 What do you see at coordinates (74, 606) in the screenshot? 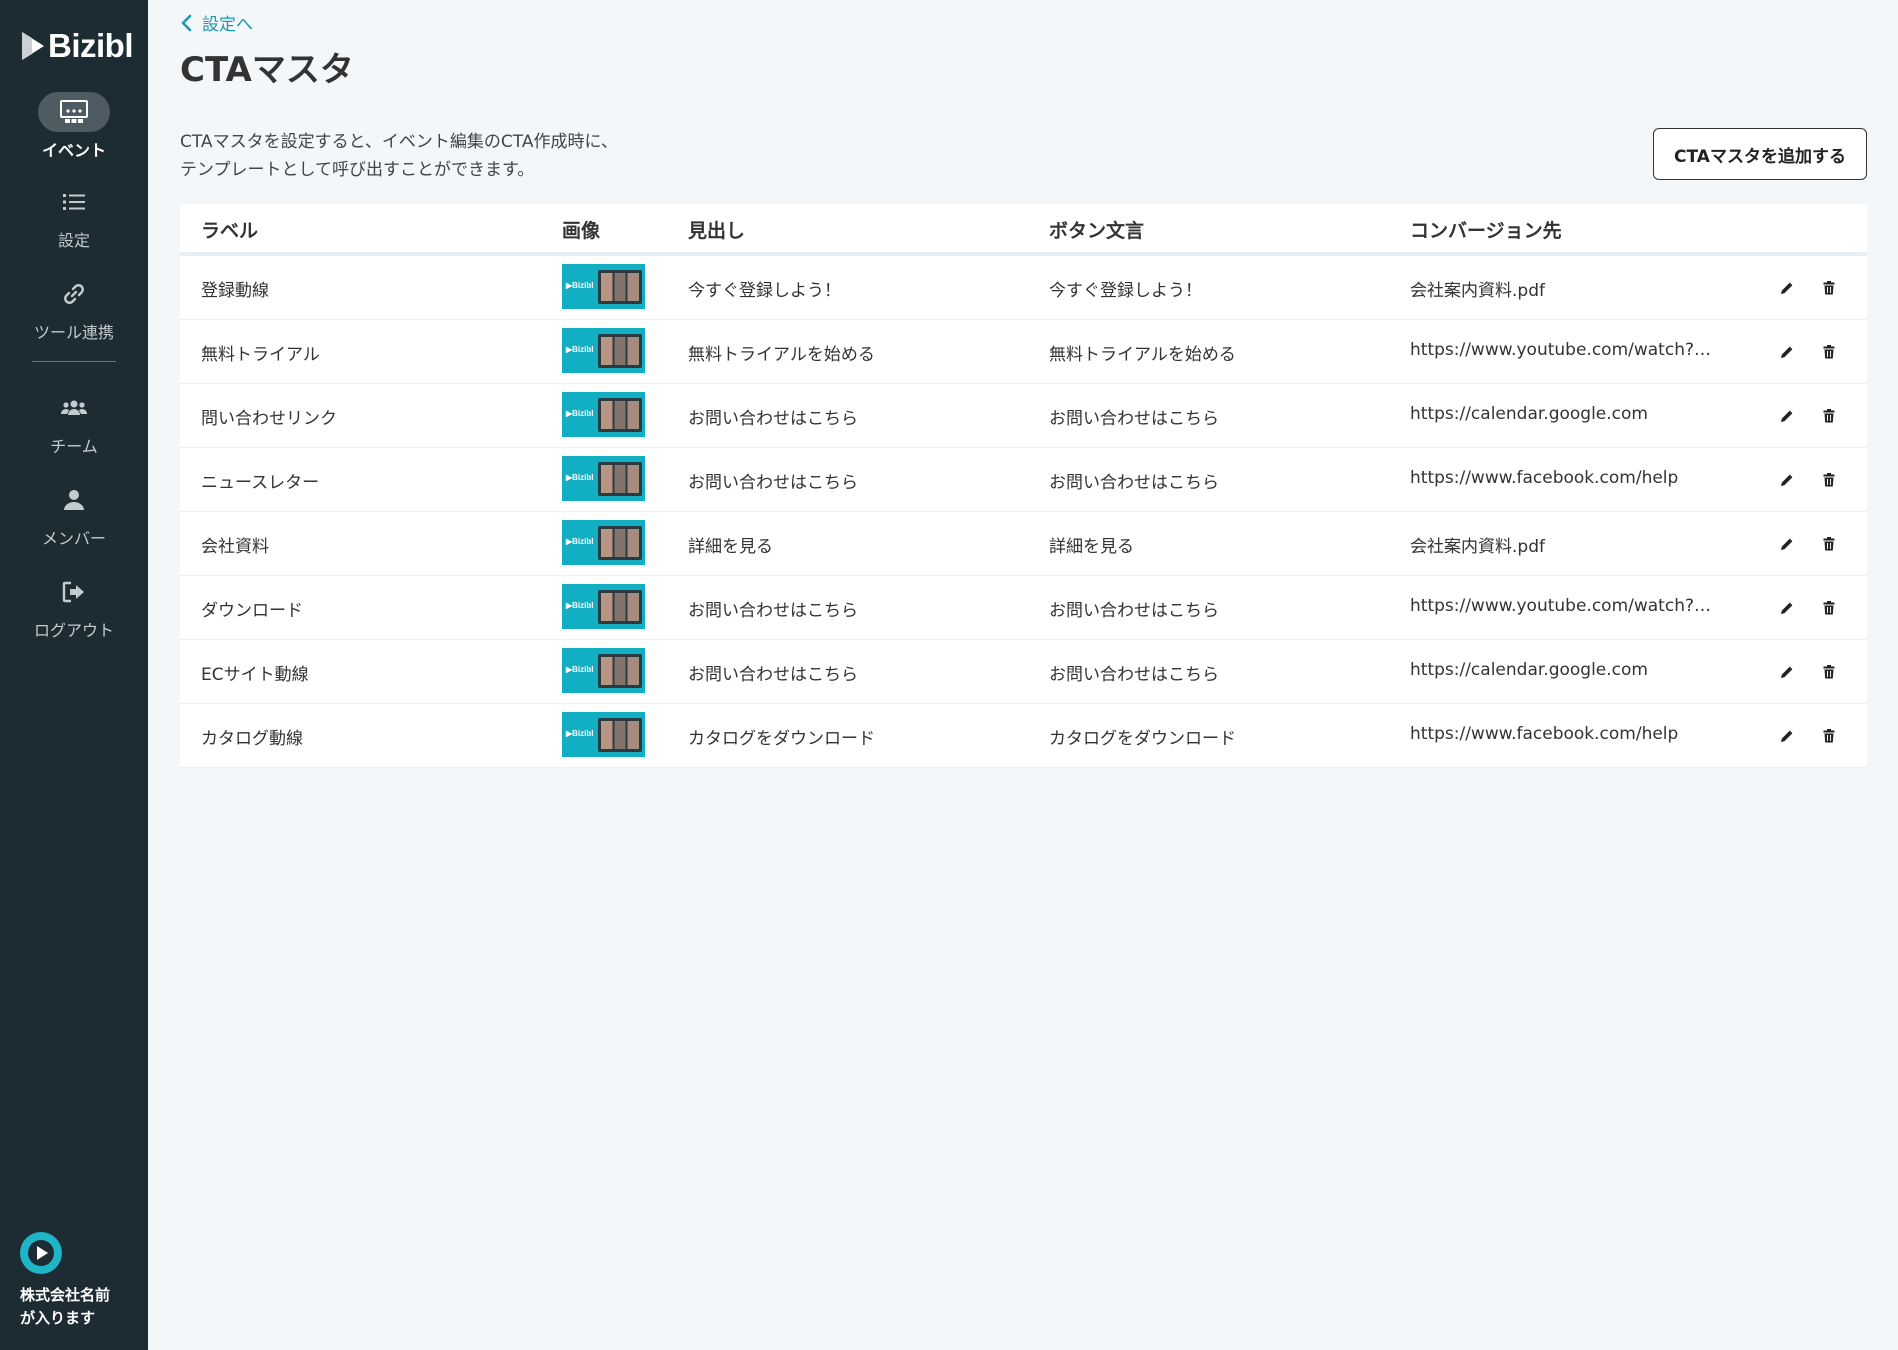
I see `nav-item-logout: ログアウト` at bounding box center [74, 606].